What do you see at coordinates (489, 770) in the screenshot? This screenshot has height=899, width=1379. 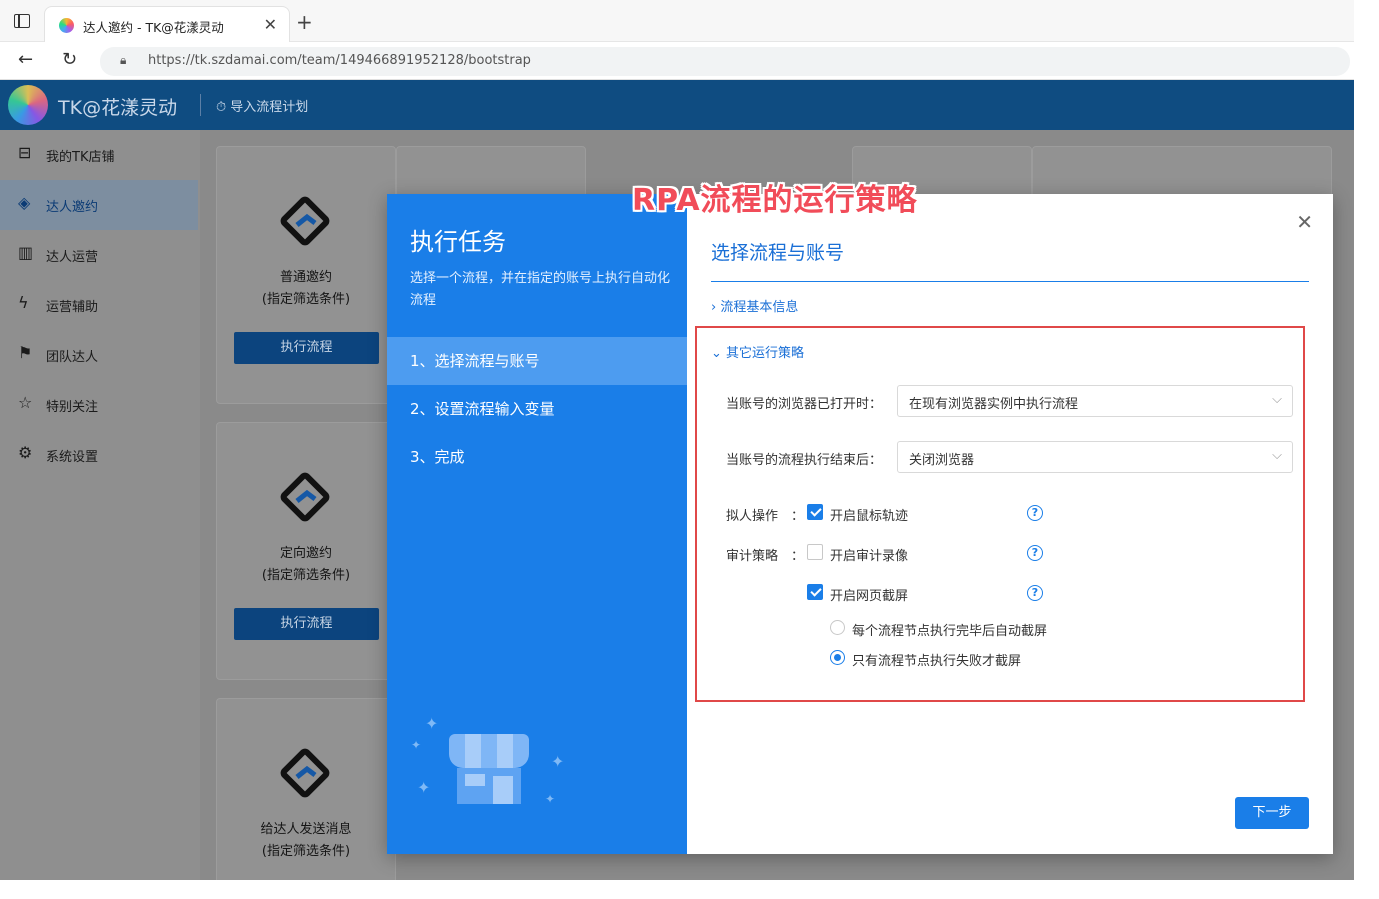 I see `shop-illustration-icon` at bounding box center [489, 770].